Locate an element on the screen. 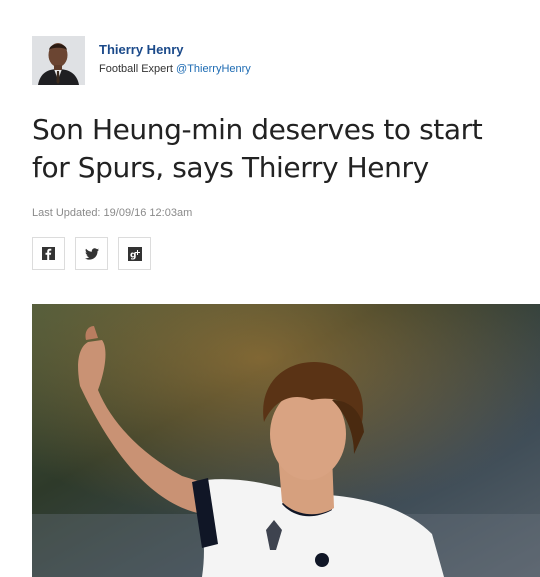 Image resolution: width=540 pixels, height=577 pixels. facebook-icon is located at coordinates (48, 253).